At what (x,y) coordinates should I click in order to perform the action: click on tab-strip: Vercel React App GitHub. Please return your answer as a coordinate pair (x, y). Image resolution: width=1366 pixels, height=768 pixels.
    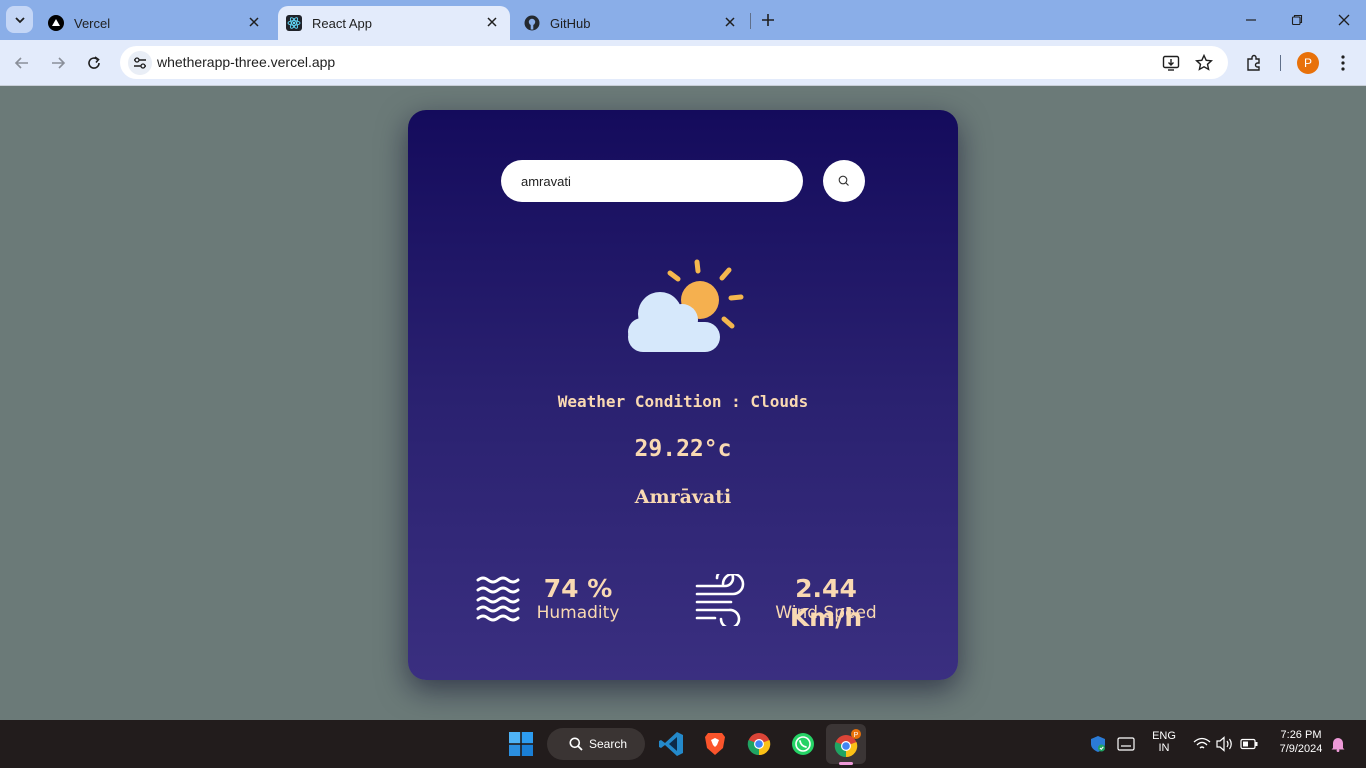
    Looking at the image, I should click on (683, 20).